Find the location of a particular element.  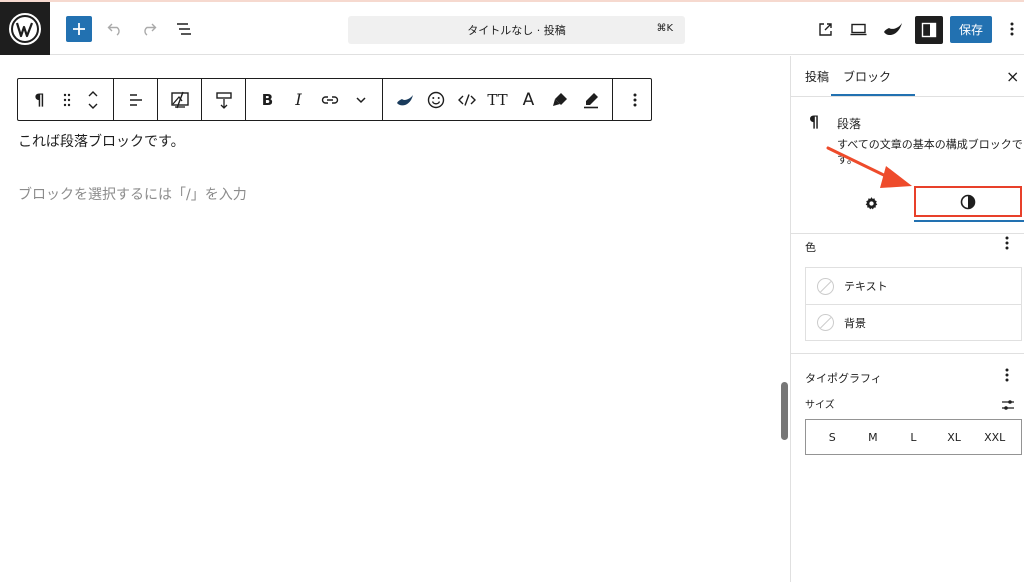

typography-options-button is located at coordinates (1007, 377).